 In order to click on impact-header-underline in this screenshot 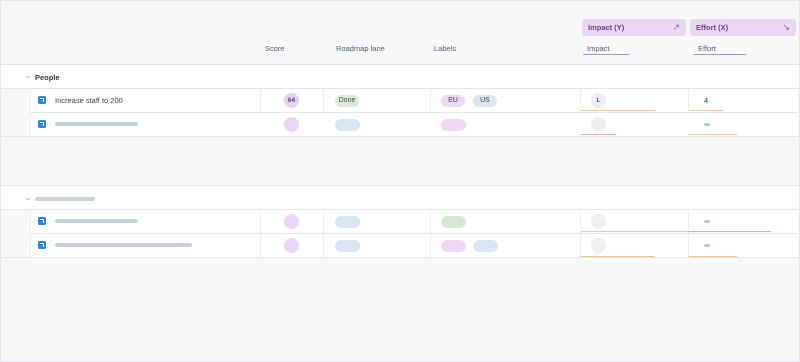, I will do `click(606, 54)`.